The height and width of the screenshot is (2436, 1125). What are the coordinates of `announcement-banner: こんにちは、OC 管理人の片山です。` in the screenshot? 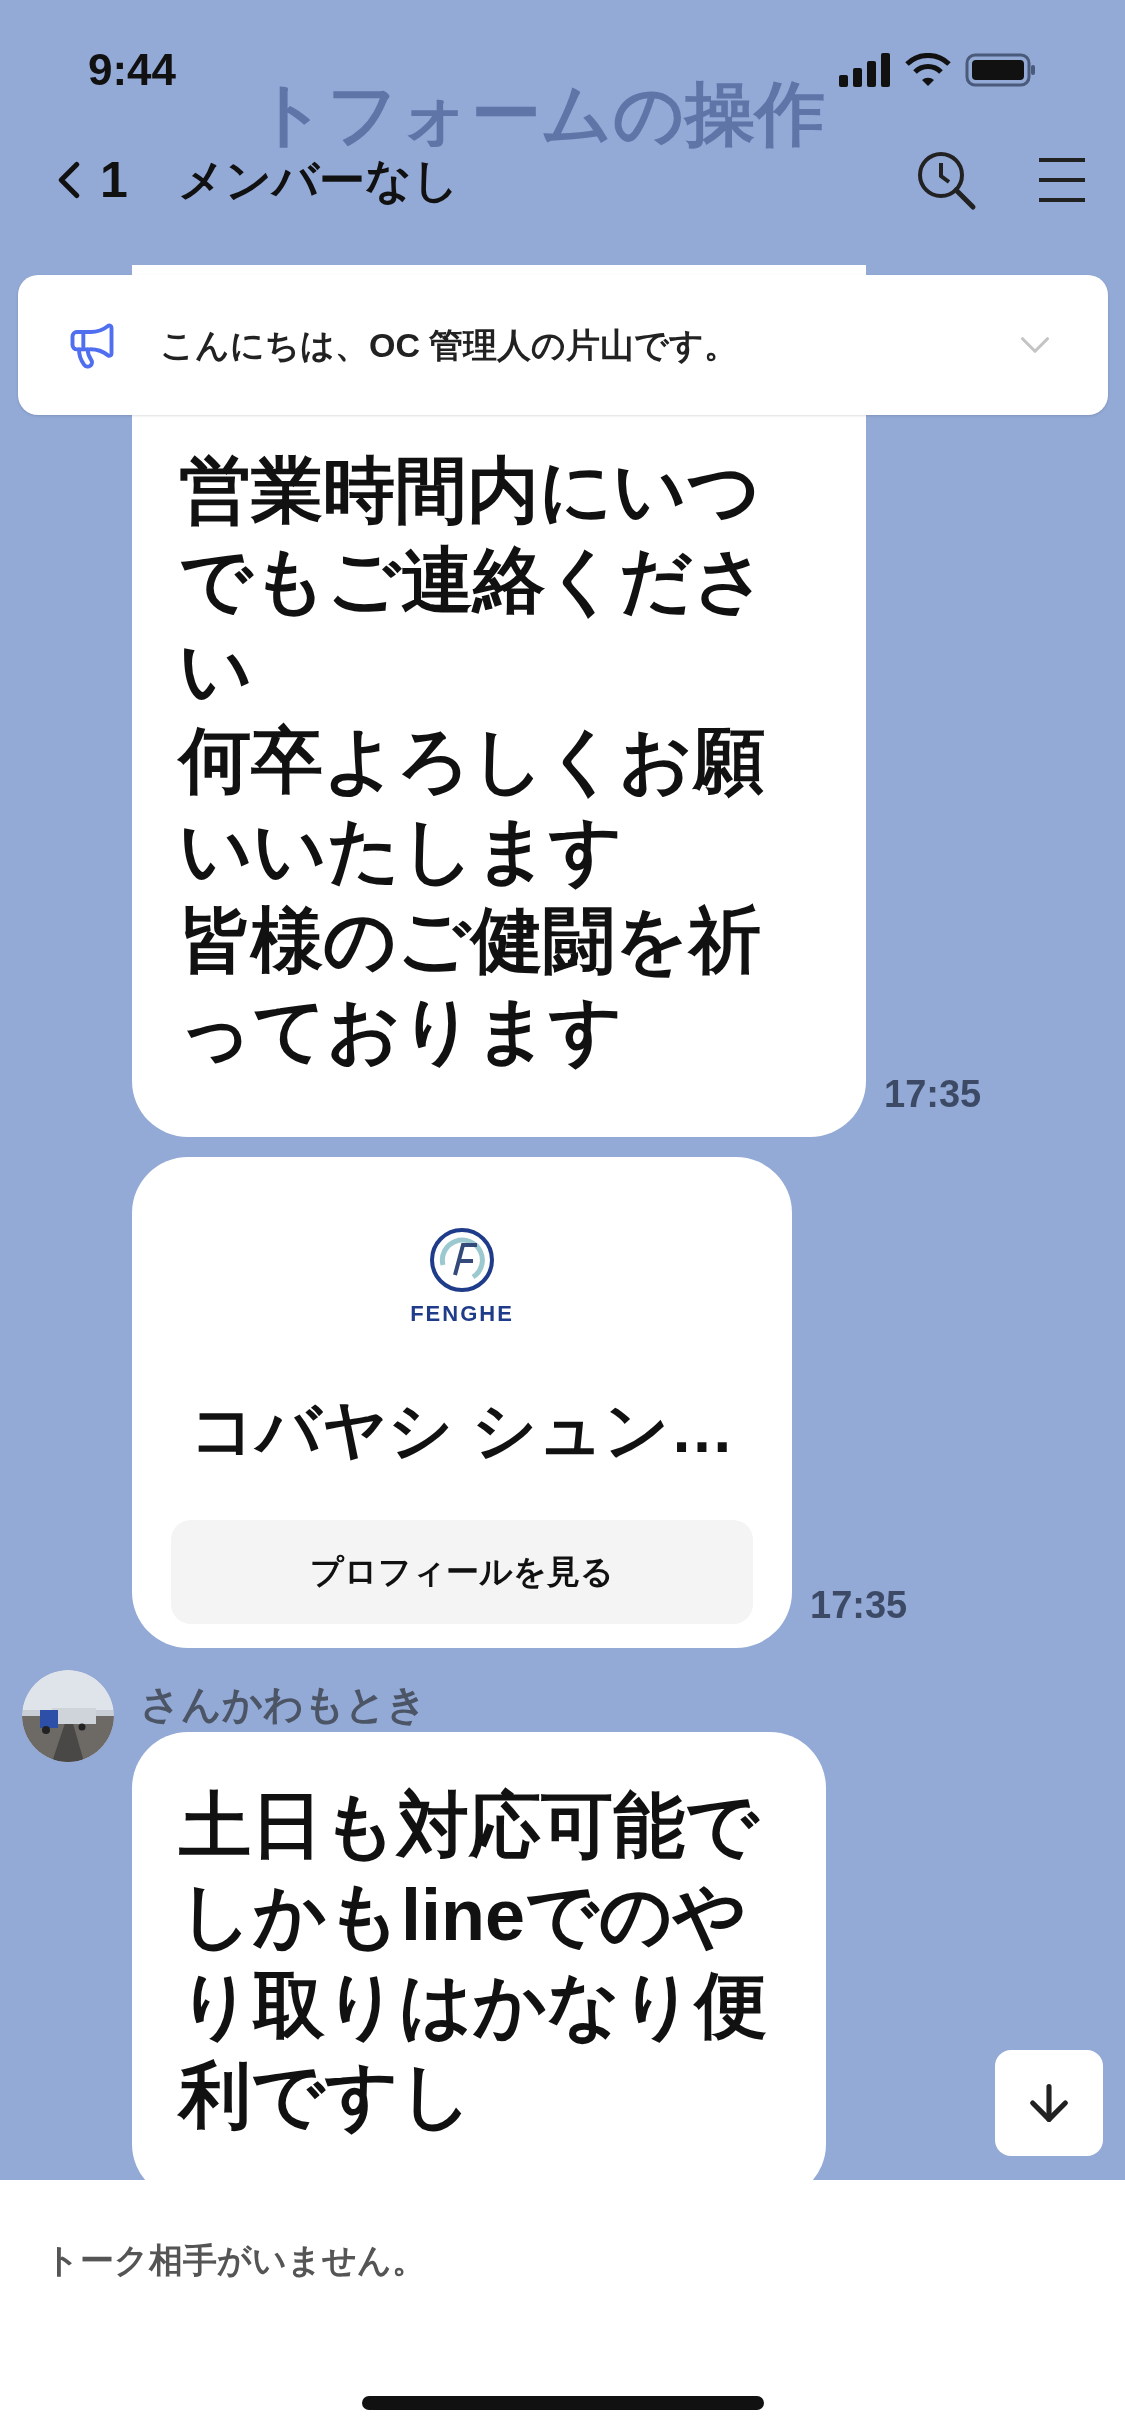 It's located at (563, 345).